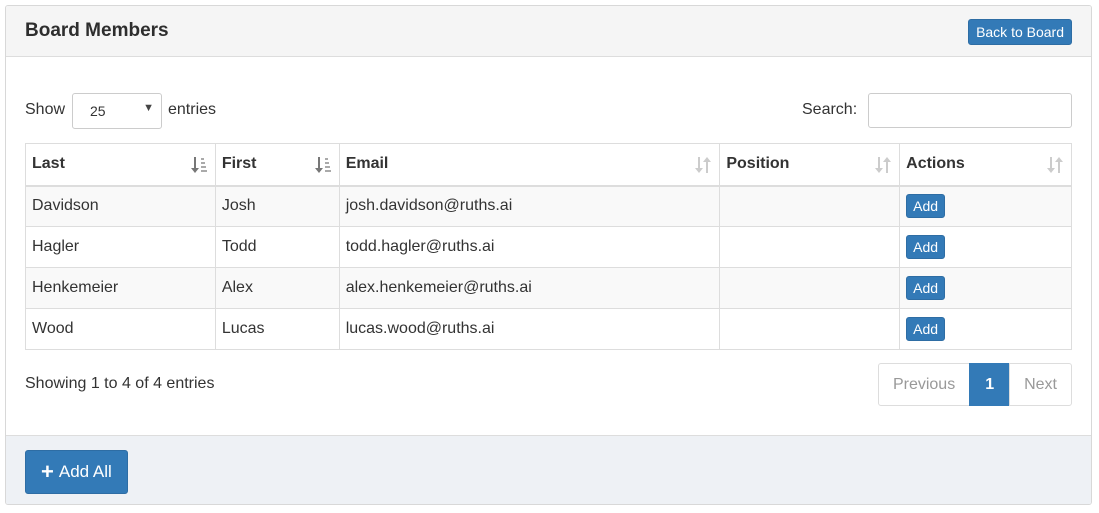 The image size is (1099, 513). I want to click on add-all-button: + Add All, so click(76, 472).